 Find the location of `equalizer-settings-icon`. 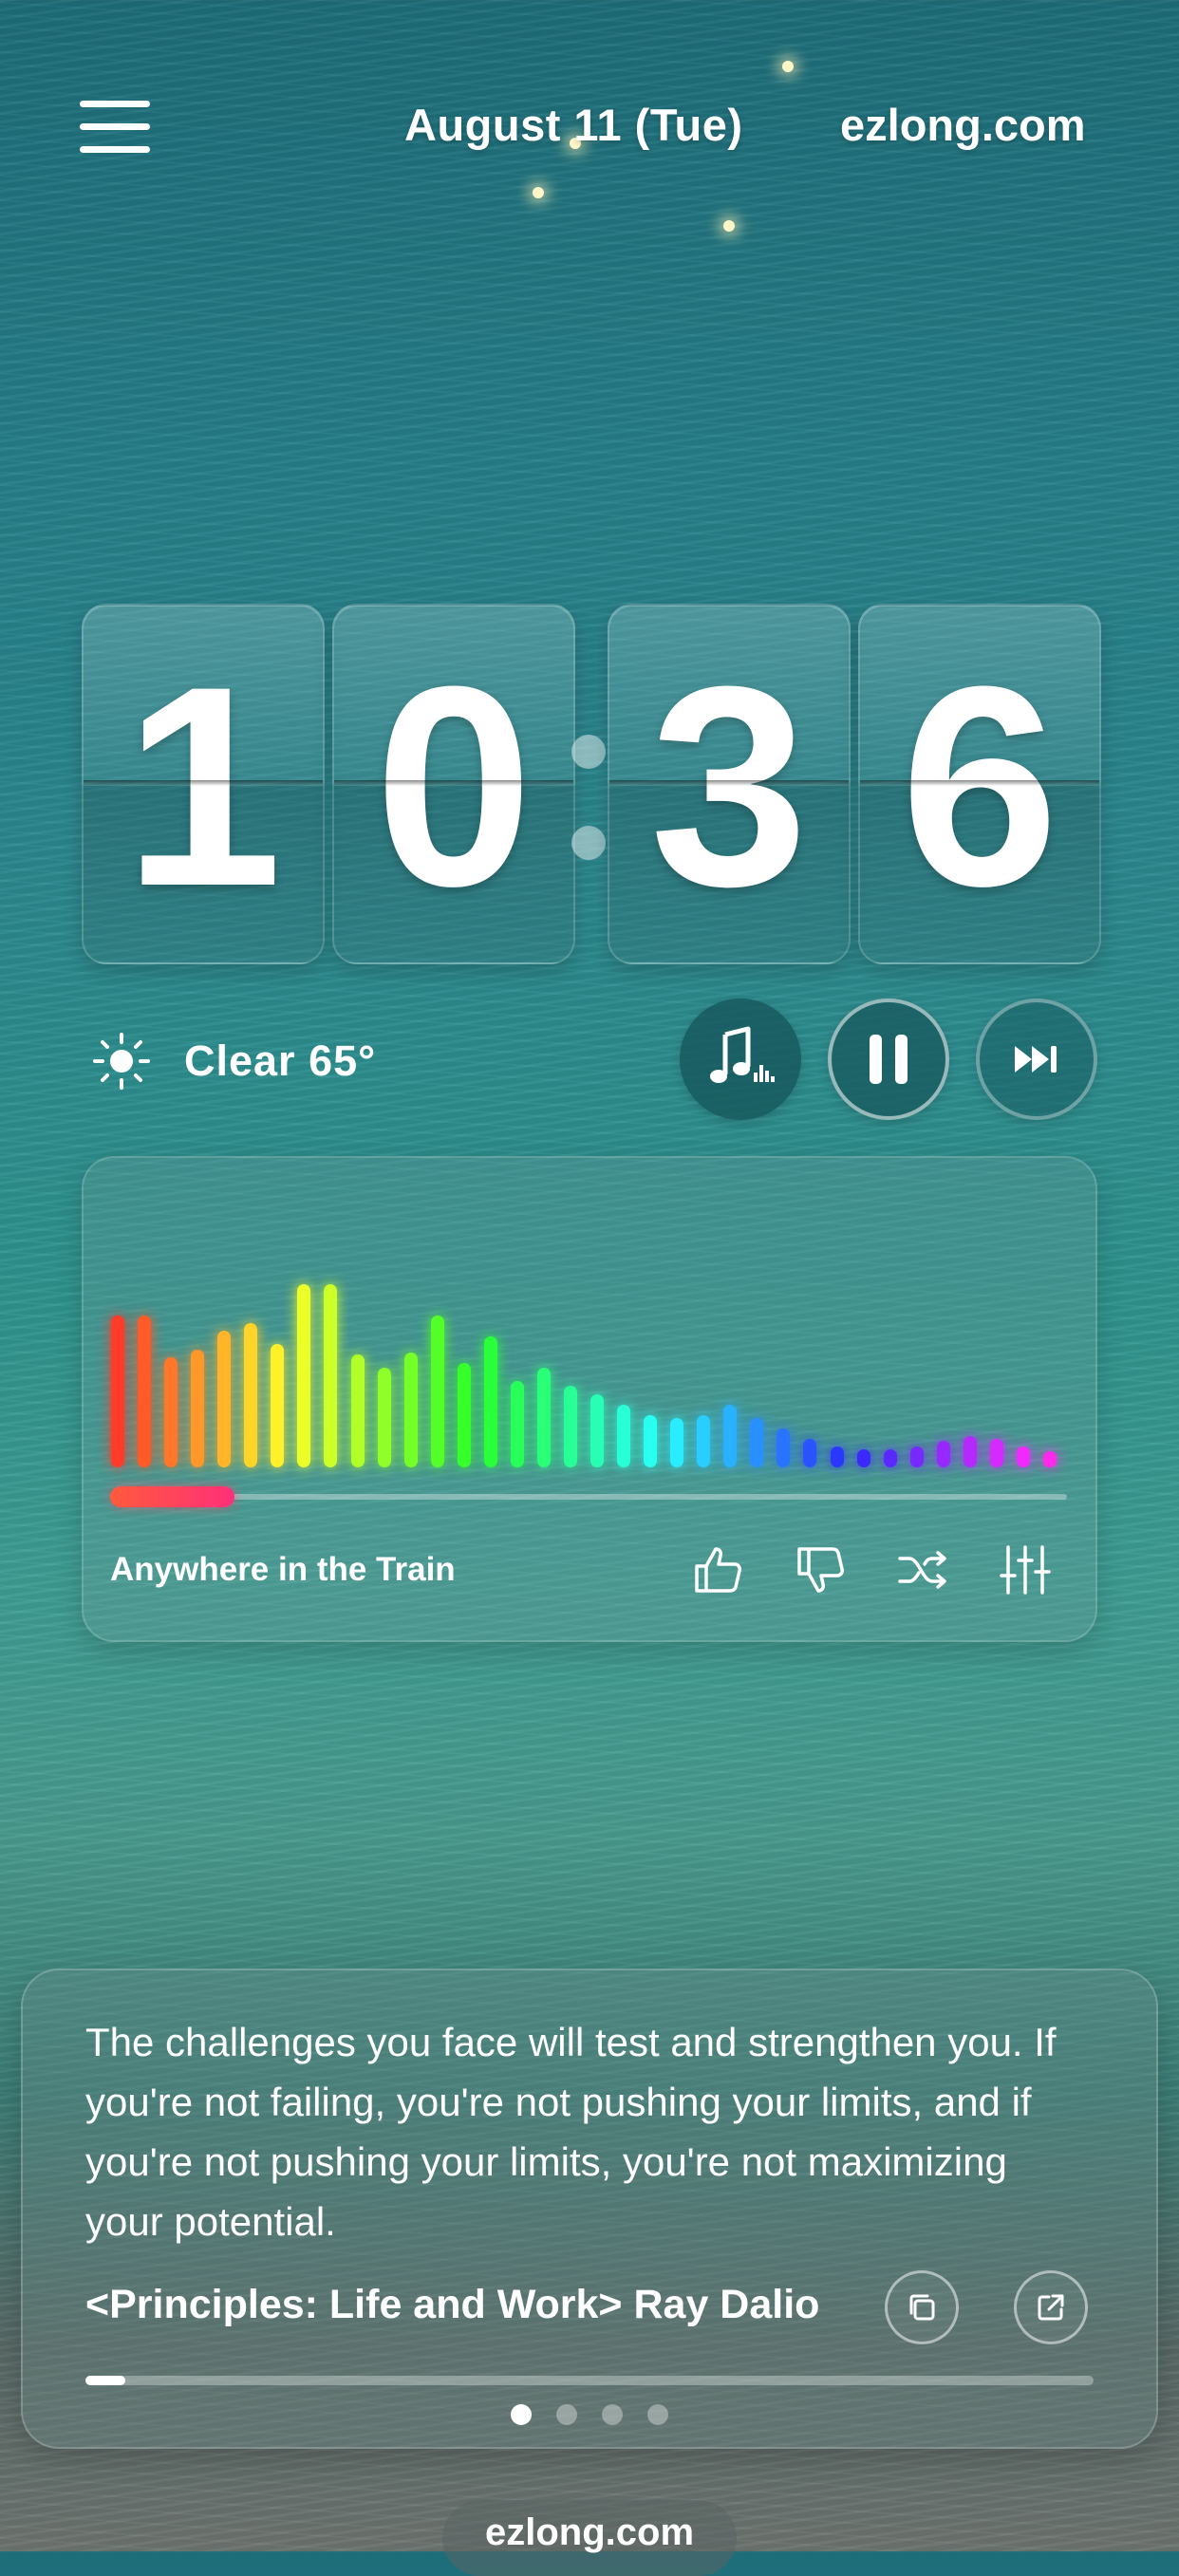

equalizer-settings-icon is located at coordinates (1025, 1569).